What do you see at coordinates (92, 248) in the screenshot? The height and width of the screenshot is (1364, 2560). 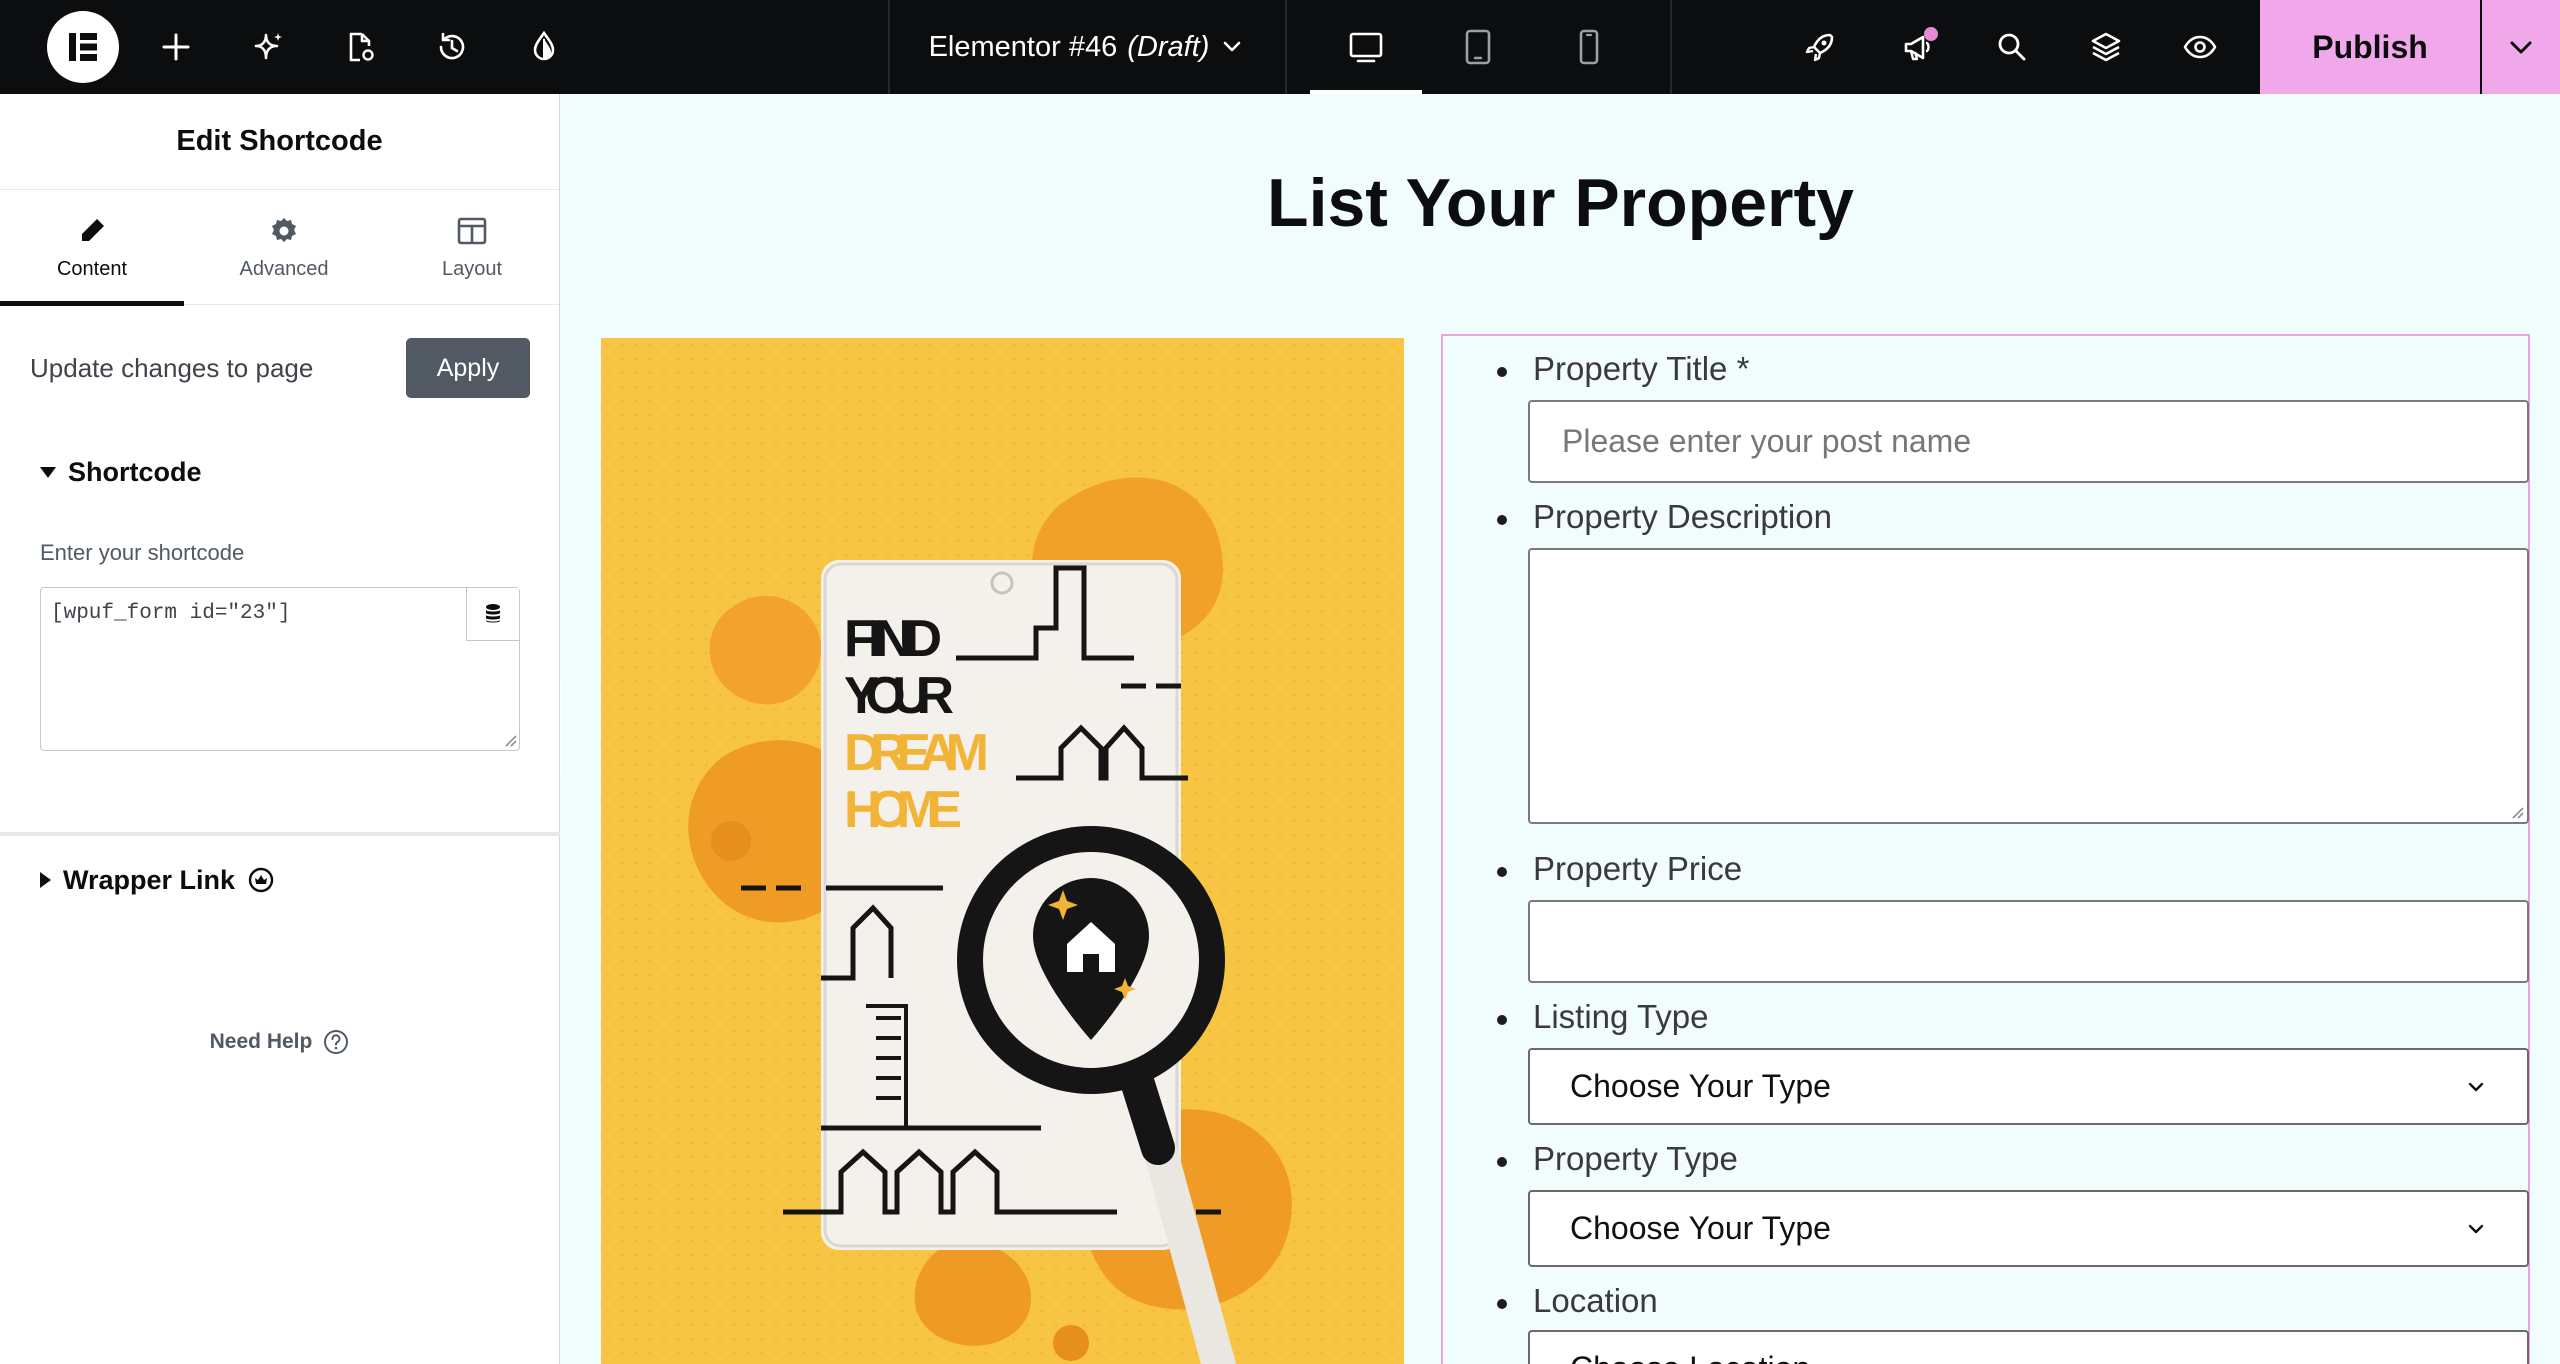 I see `tab-content: Content` at bounding box center [92, 248].